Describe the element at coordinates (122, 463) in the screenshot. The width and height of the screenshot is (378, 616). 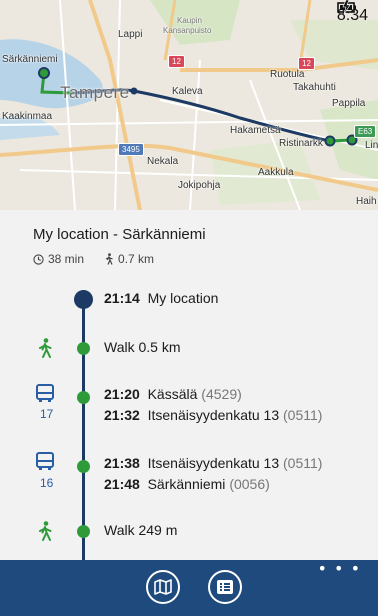
I see `step-time: 21:38` at that location.